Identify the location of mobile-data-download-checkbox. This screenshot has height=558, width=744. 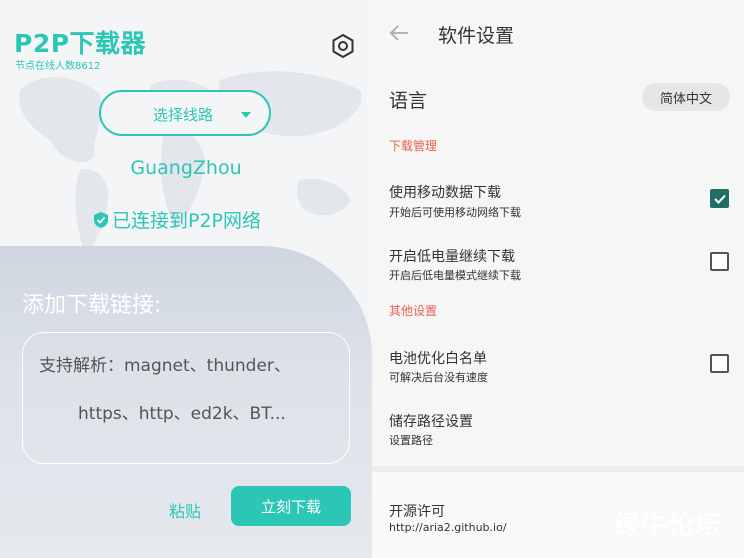
(719, 198).